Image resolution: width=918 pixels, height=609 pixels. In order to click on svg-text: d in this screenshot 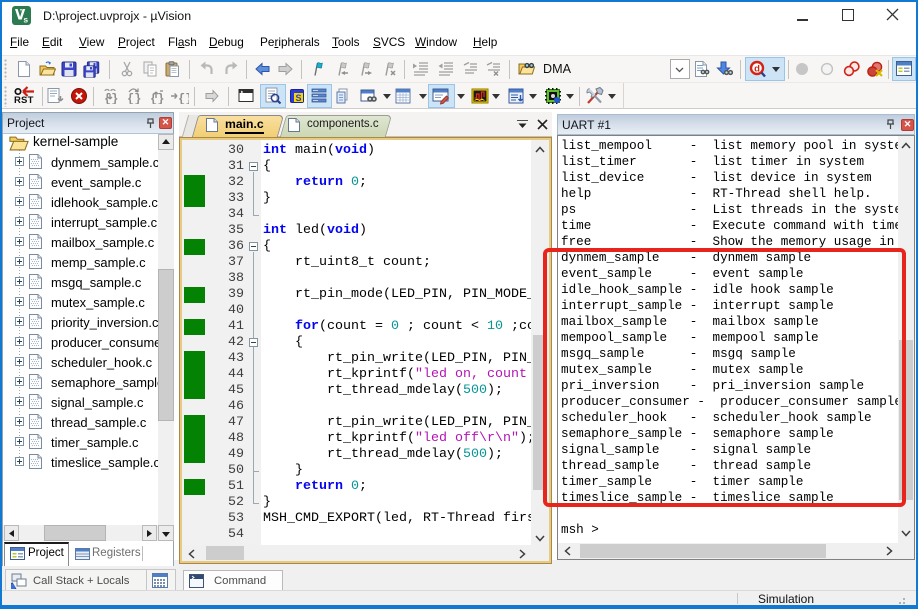, I will do `click(757, 69)`.